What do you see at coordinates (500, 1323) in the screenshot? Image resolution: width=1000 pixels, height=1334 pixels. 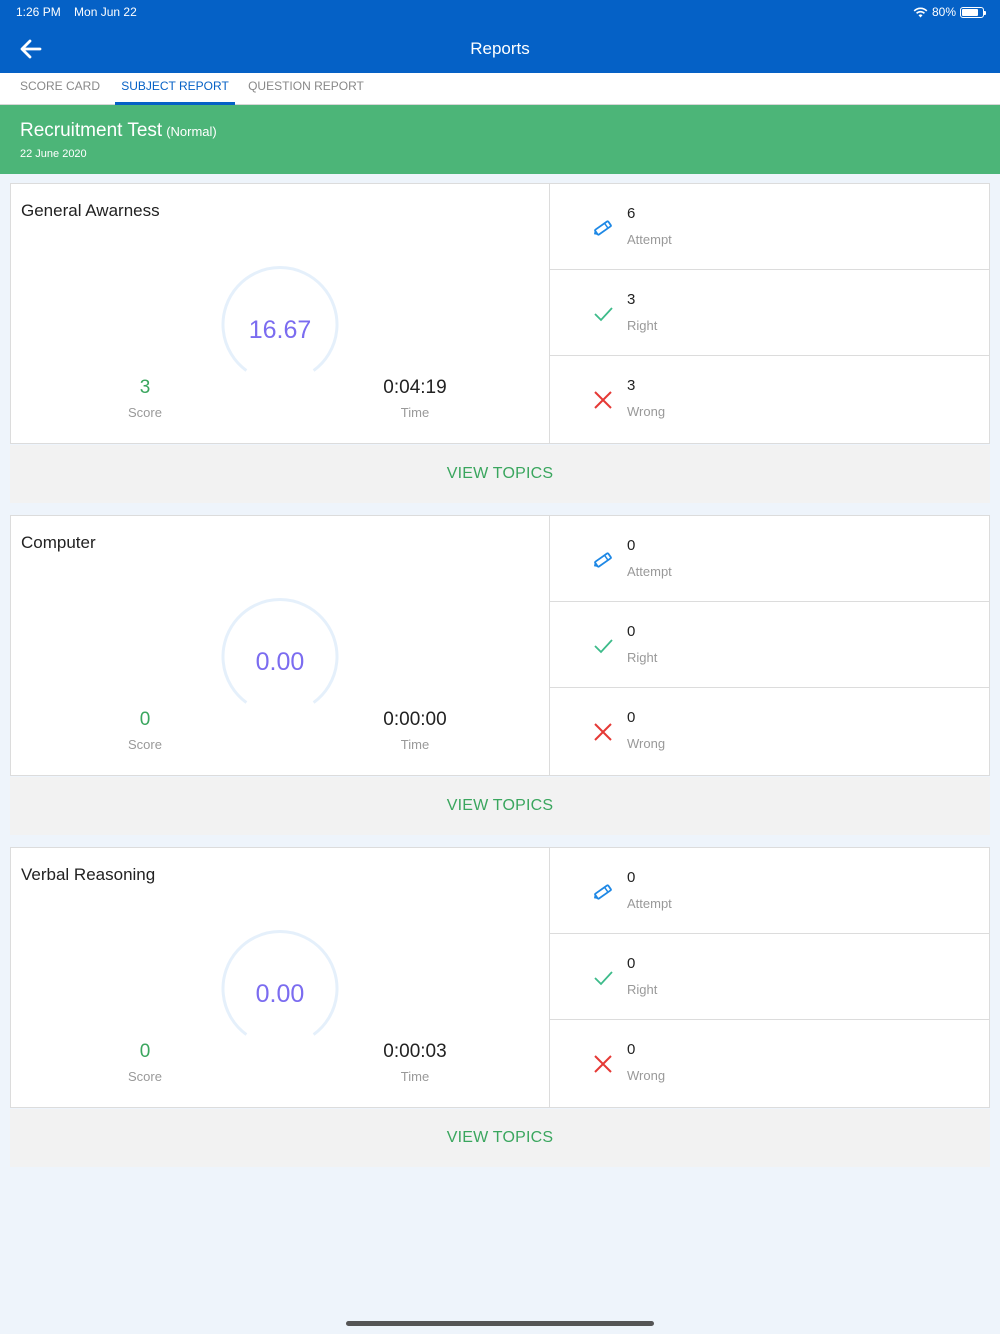 I see `home-indicator` at bounding box center [500, 1323].